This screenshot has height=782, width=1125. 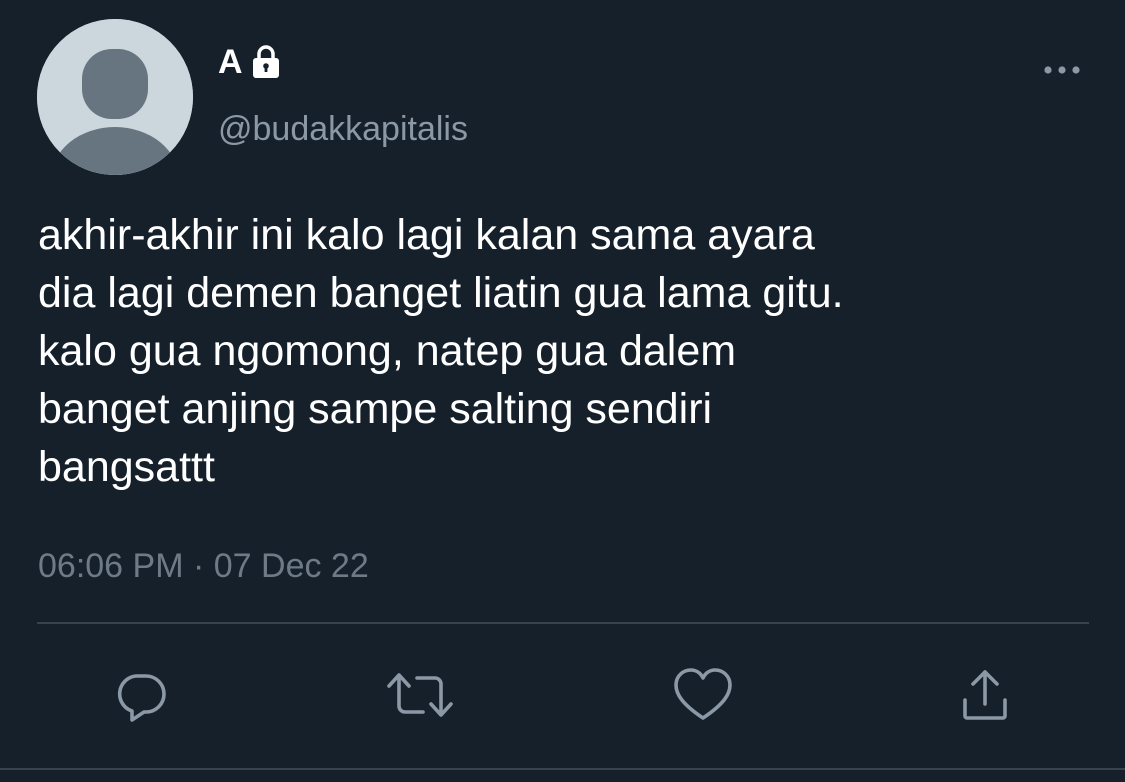 I want to click on share-button, so click(x=985, y=695).